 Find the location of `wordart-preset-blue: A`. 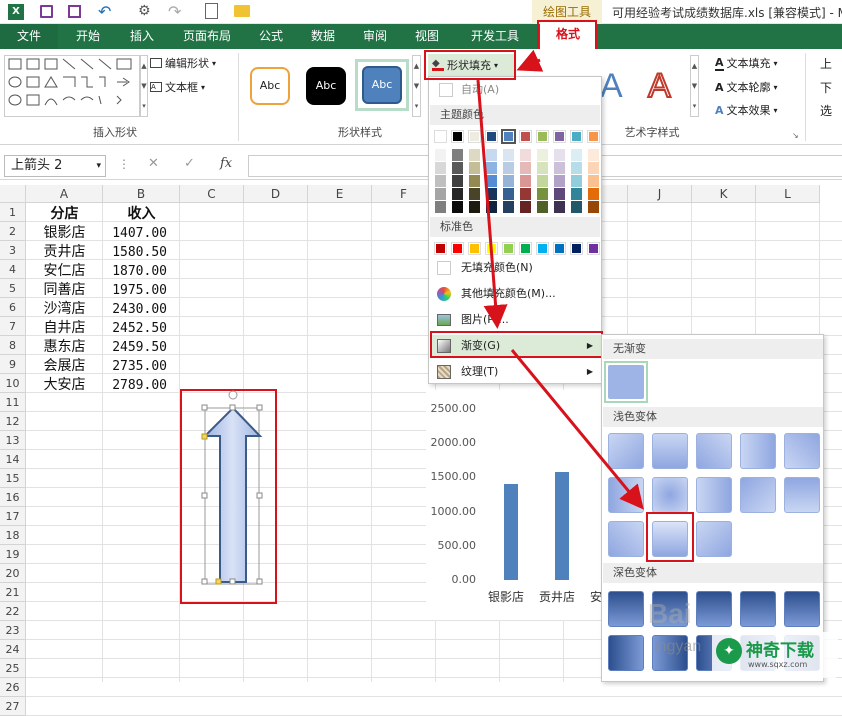

wordart-preset-blue: A is located at coordinates (611, 86).